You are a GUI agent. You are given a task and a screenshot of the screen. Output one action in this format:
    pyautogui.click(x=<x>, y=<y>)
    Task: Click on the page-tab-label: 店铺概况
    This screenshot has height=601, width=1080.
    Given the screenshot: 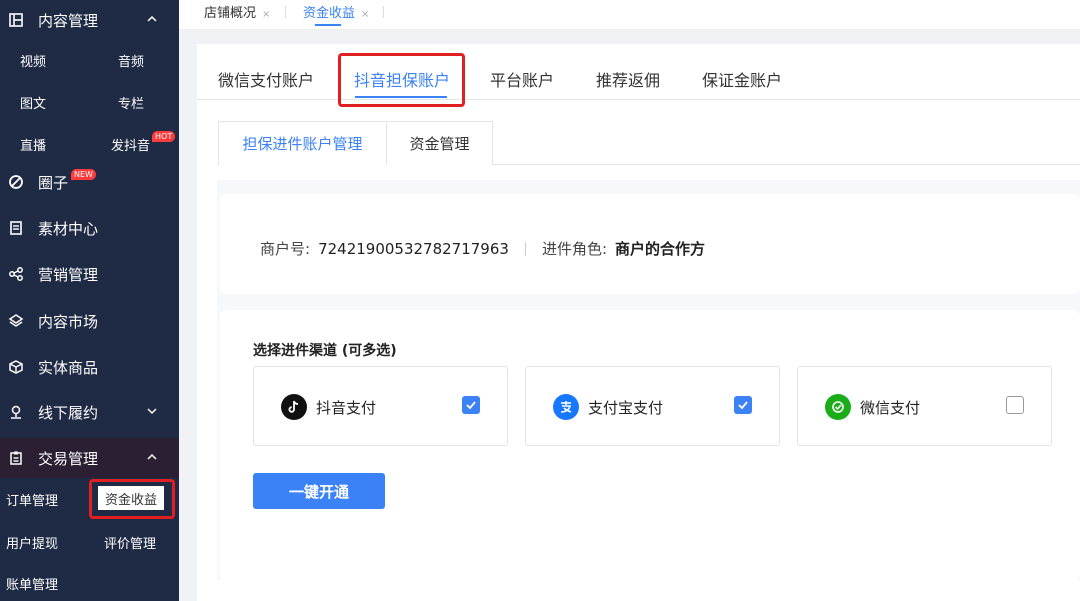 What is the action you would take?
    pyautogui.click(x=230, y=13)
    